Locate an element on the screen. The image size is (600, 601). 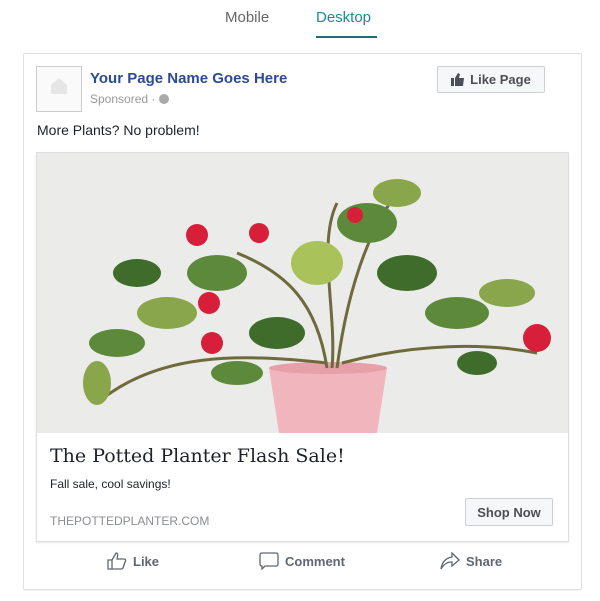
sponsored-text: Sponsored is located at coordinates (119, 99).